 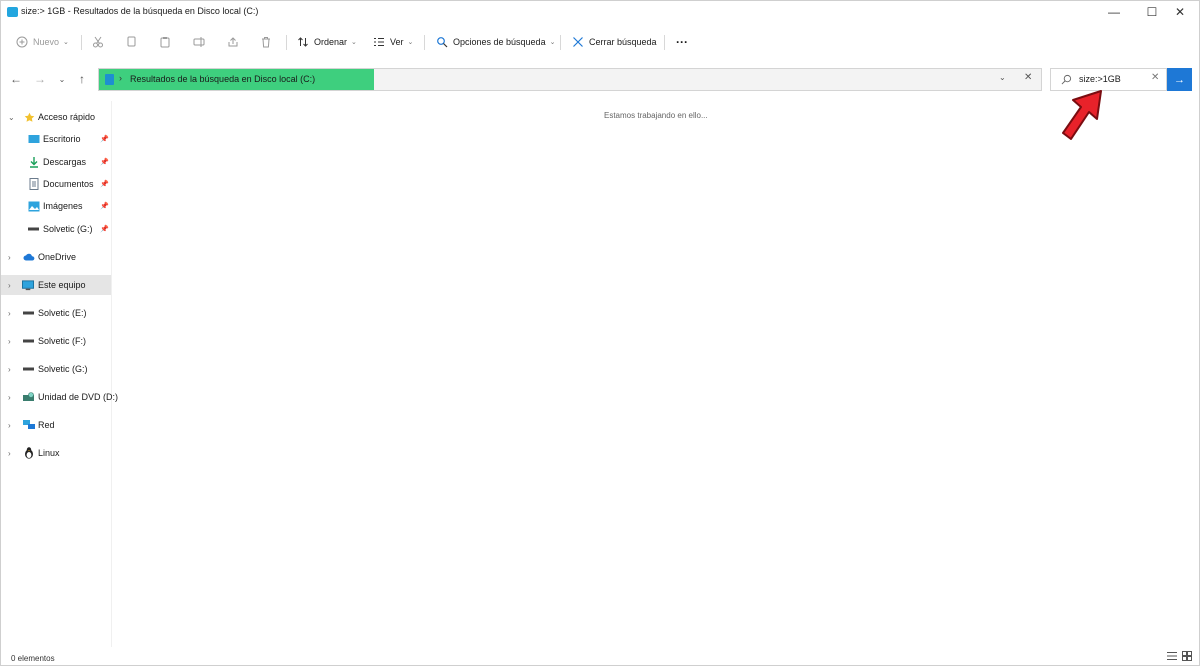 I want to click on sidebar-item-solvetic-e: › Solvetic (E:), so click(x=56, y=313).